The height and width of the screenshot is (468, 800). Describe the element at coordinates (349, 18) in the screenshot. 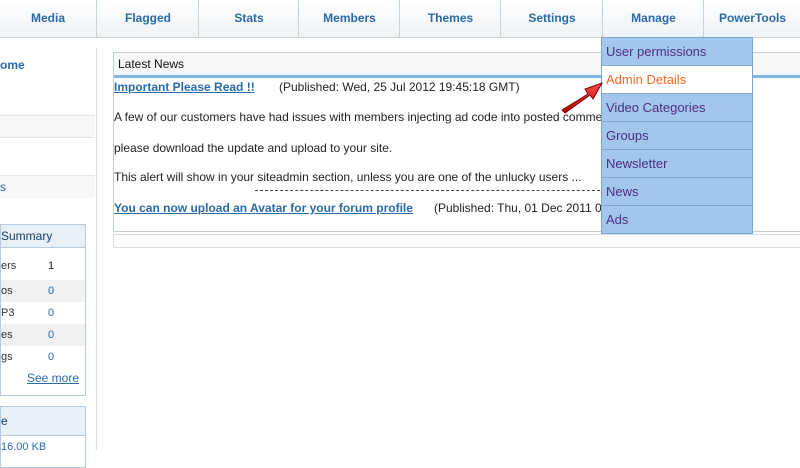

I see `nav-members: Members` at that location.